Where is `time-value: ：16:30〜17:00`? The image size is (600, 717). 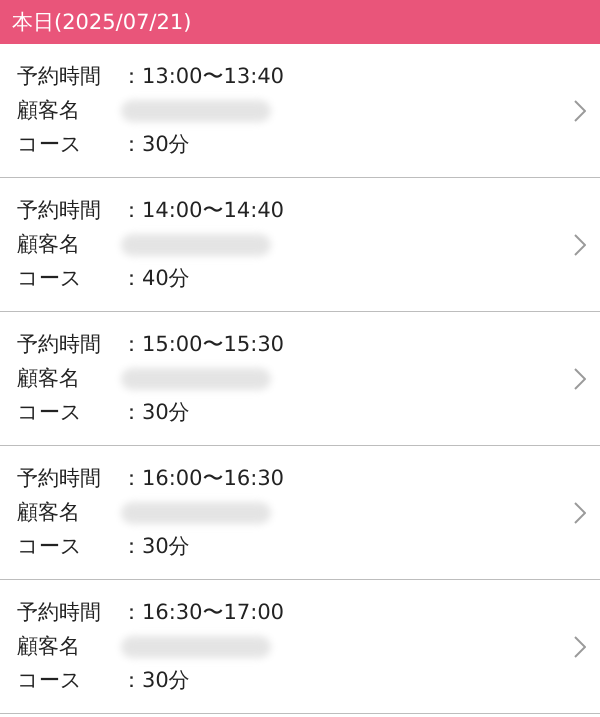
time-value: ：16:30〜17:00 is located at coordinates (202, 612).